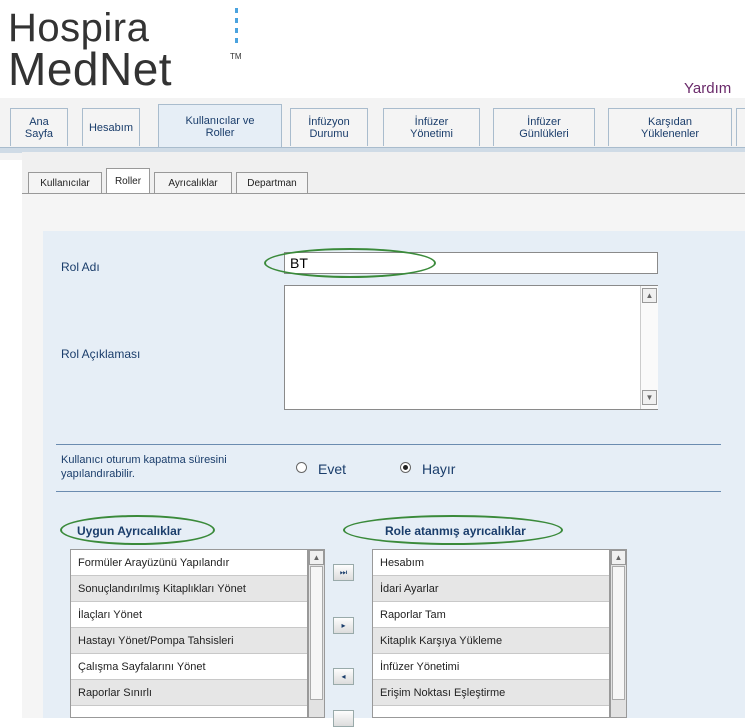 Image resolution: width=745 pixels, height=727 pixels. Describe the element at coordinates (189, 615) in the screenshot. I see `list-item: İlaçları Yönet` at that location.